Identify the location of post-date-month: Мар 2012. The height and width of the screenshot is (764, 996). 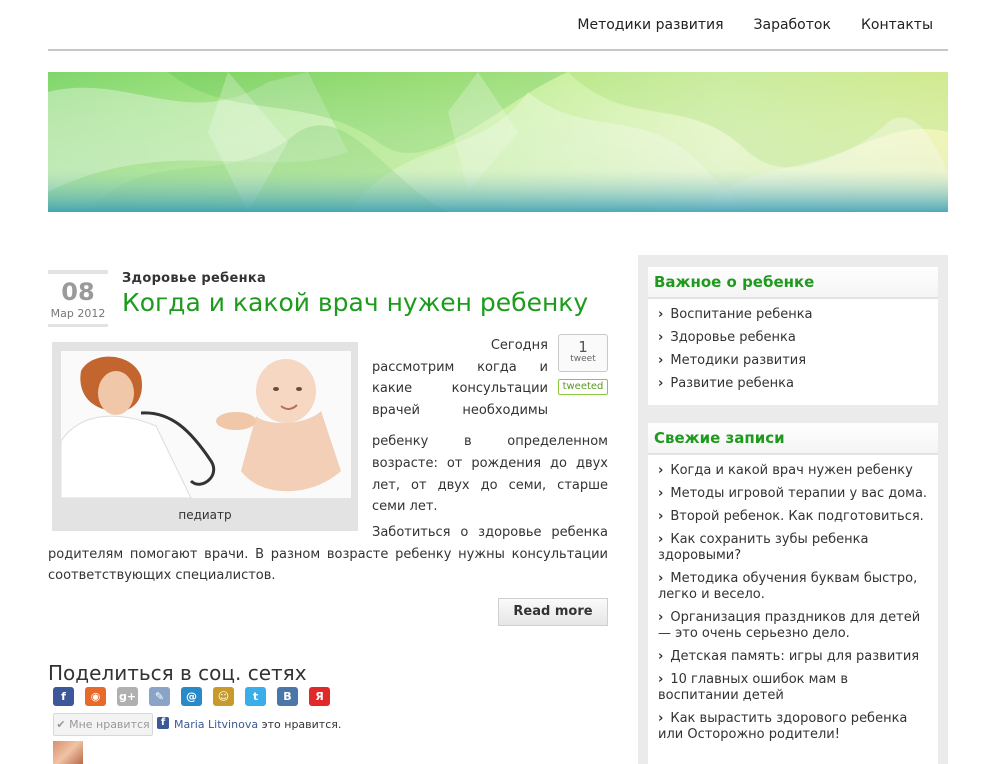
(78, 313).